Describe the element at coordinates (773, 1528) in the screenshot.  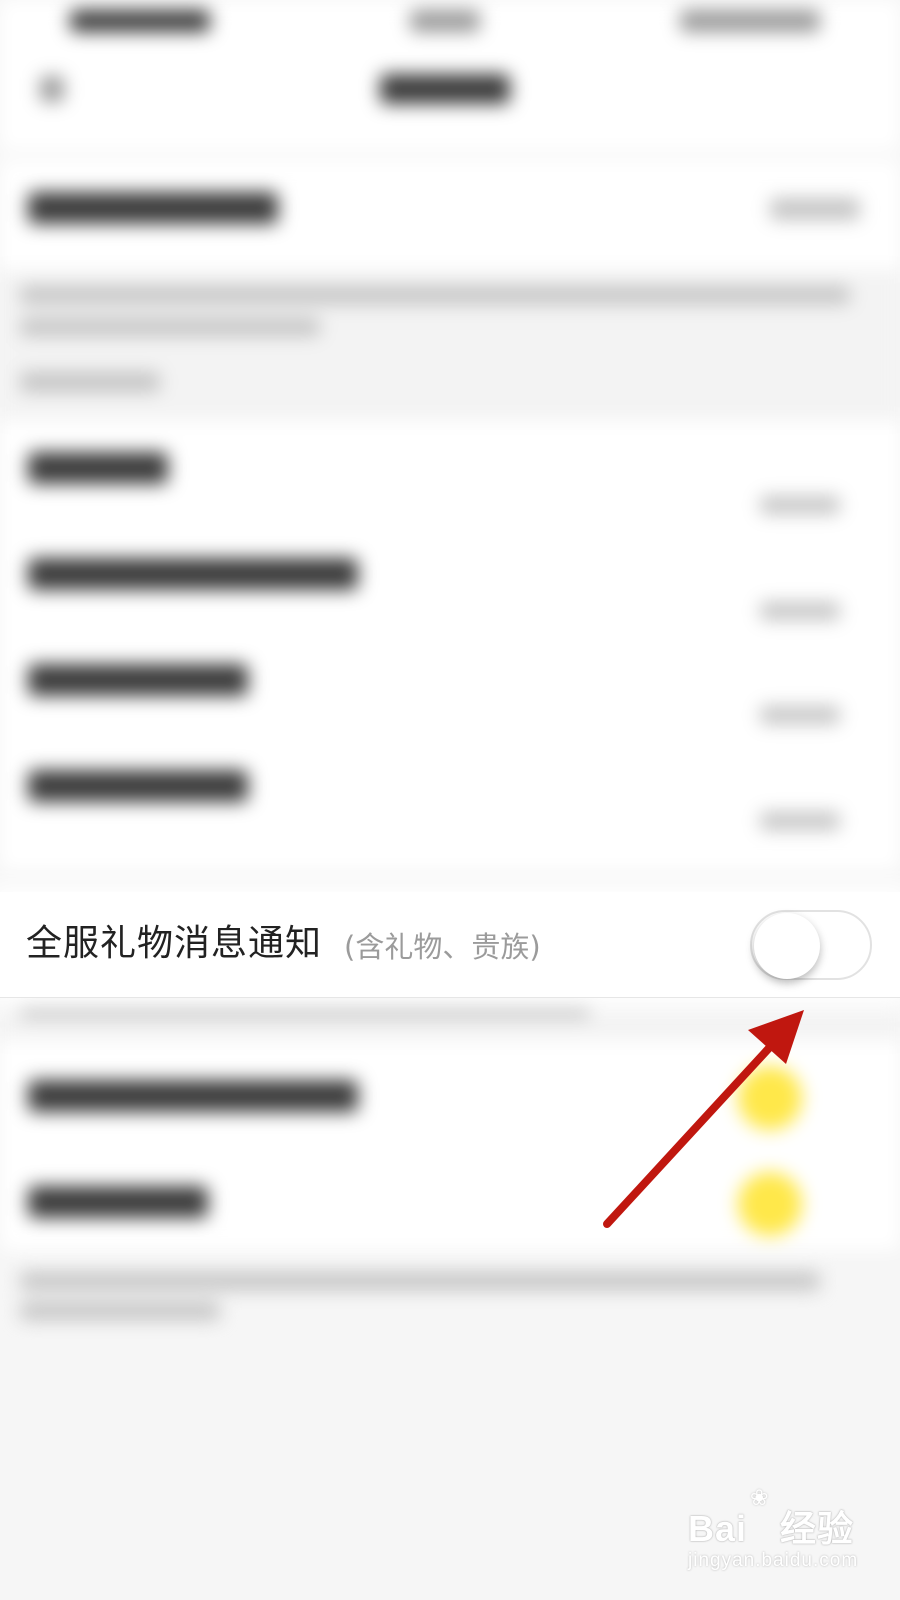
I see `baidu-watermark: ❀ Bai 经验 jingyan.baidu.com` at that location.